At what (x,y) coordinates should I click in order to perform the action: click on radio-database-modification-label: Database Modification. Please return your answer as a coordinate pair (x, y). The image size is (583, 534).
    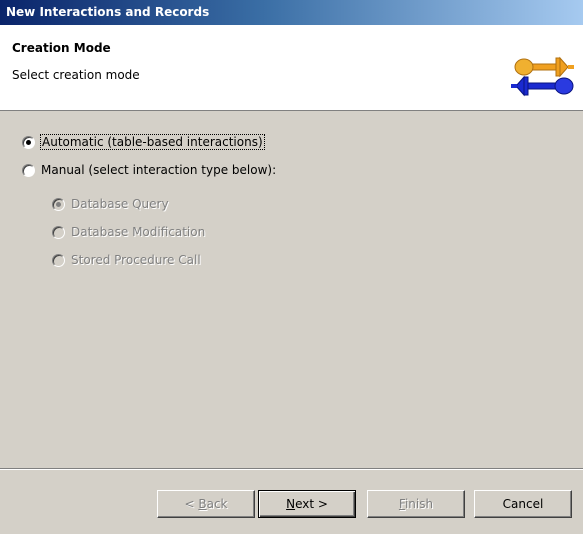
    Looking at the image, I should click on (138, 232).